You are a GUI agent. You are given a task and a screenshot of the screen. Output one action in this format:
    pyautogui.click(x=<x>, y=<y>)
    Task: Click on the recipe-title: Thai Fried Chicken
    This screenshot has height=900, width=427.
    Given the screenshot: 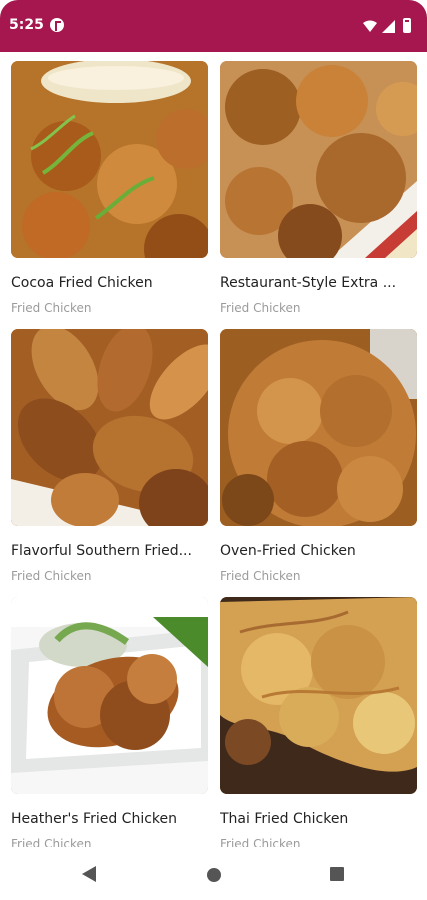 What is the action you would take?
    pyautogui.click(x=284, y=819)
    